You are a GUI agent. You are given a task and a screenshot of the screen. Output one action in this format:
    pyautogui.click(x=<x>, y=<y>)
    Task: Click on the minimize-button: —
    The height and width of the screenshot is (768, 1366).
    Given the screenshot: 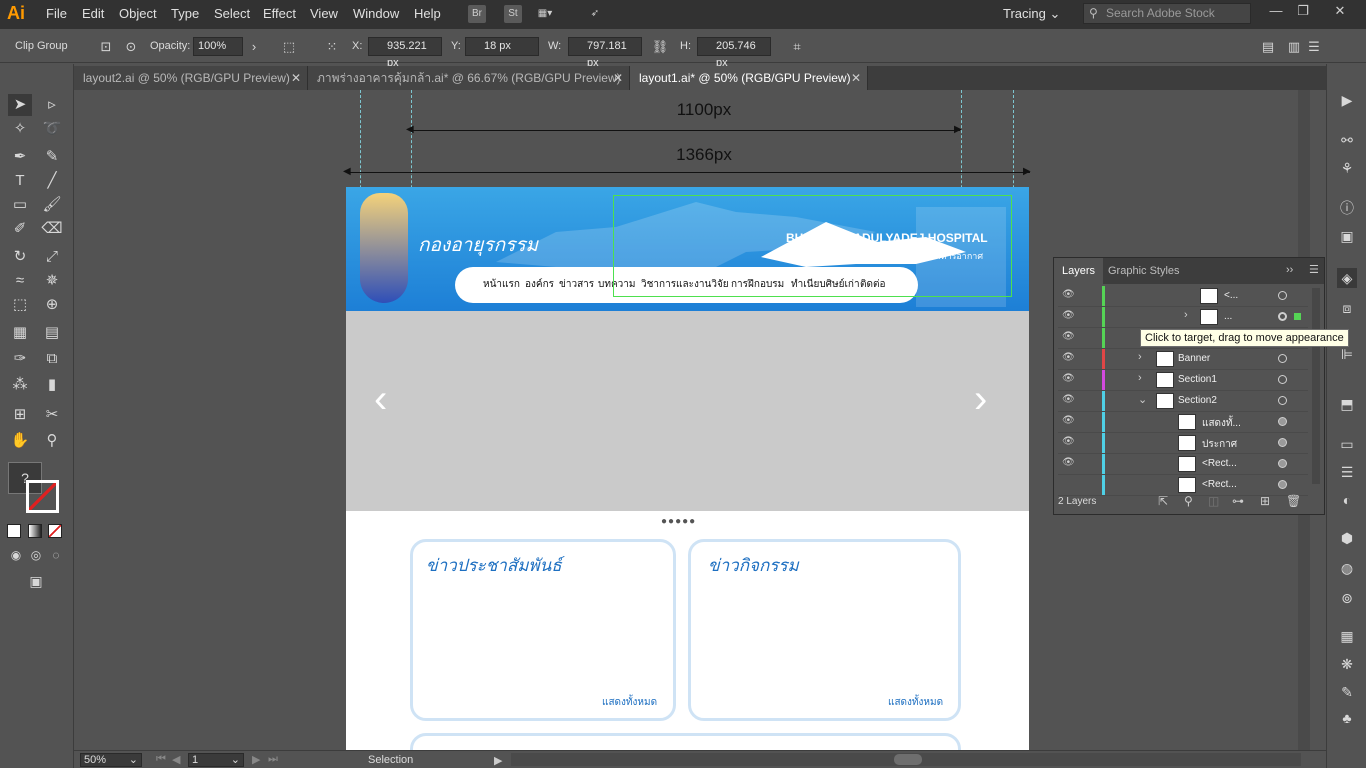 What is the action you would take?
    pyautogui.click(x=1276, y=12)
    